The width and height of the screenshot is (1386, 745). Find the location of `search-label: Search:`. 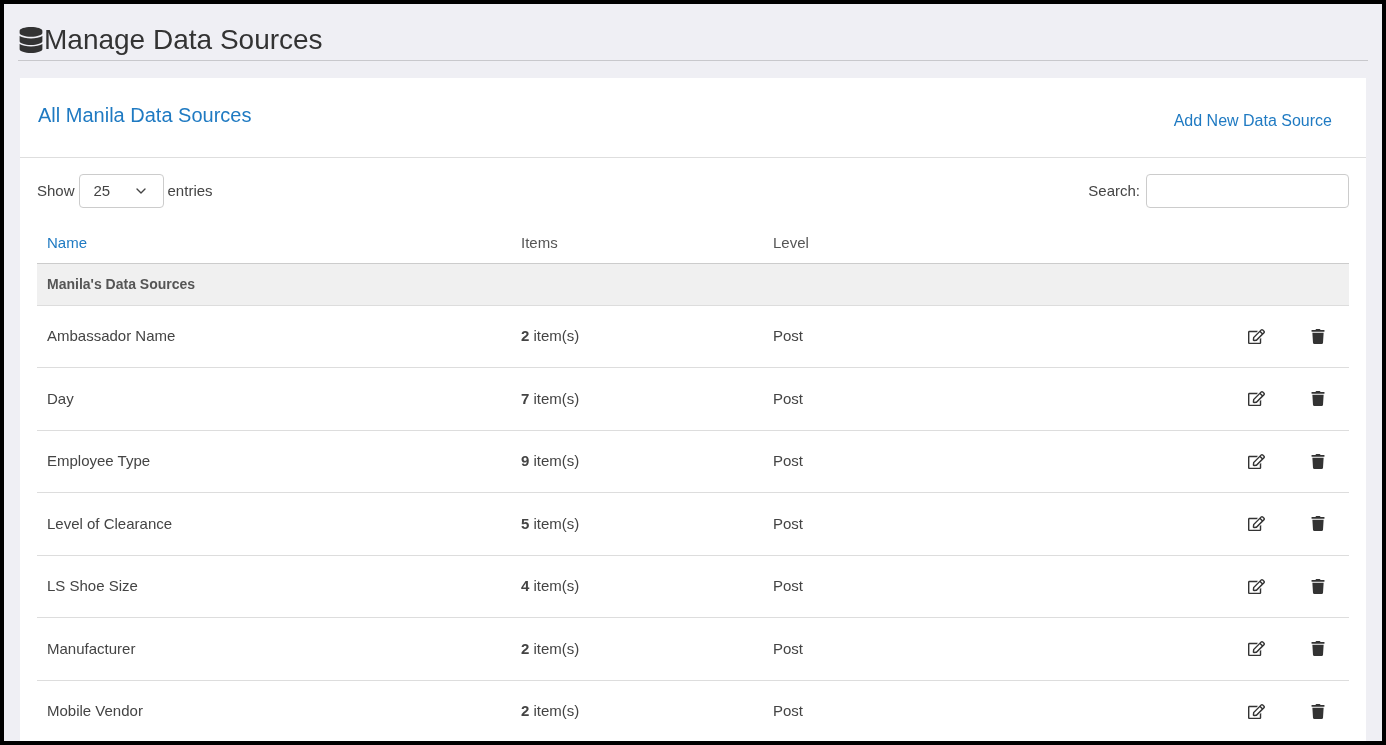

search-label: Search: is located at coordinates (1114, 190).